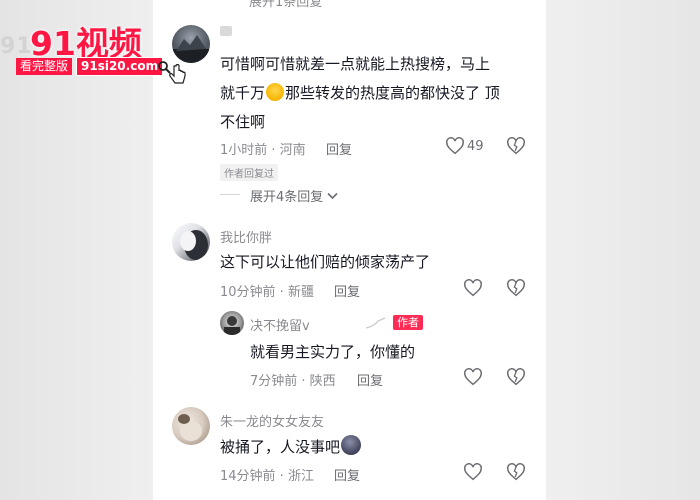 Image resolution: width=700 pixels, height=500 pixels. What do you see at coordinates (355, 64) in the screenshot?
I see `comment-text-line: 可惜啊可惜就差一点就能上热搜榜，马上` at bounding box center [355, 64].